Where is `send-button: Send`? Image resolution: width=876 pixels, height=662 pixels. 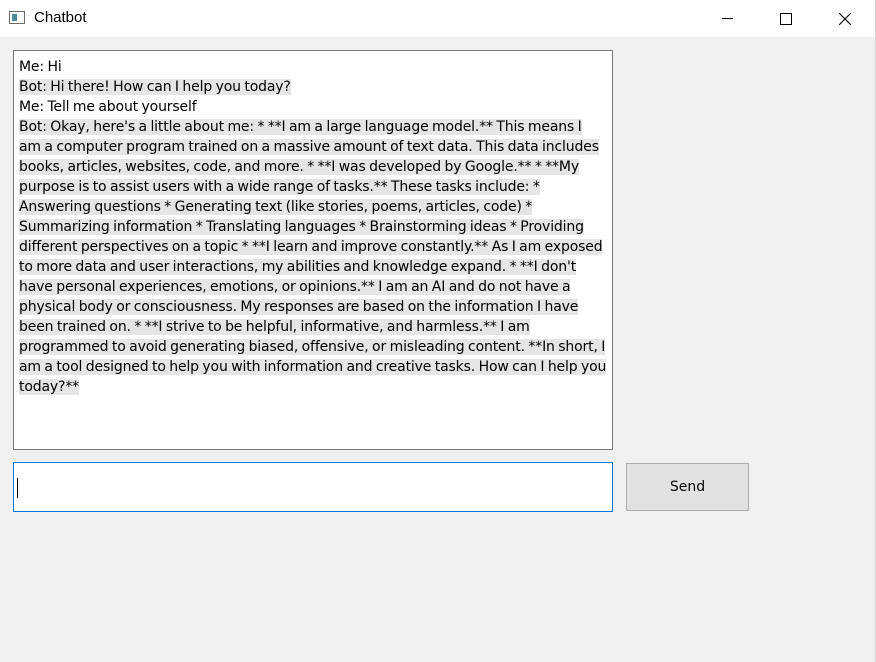 send-button: Send is located at coordinates (687, 487).